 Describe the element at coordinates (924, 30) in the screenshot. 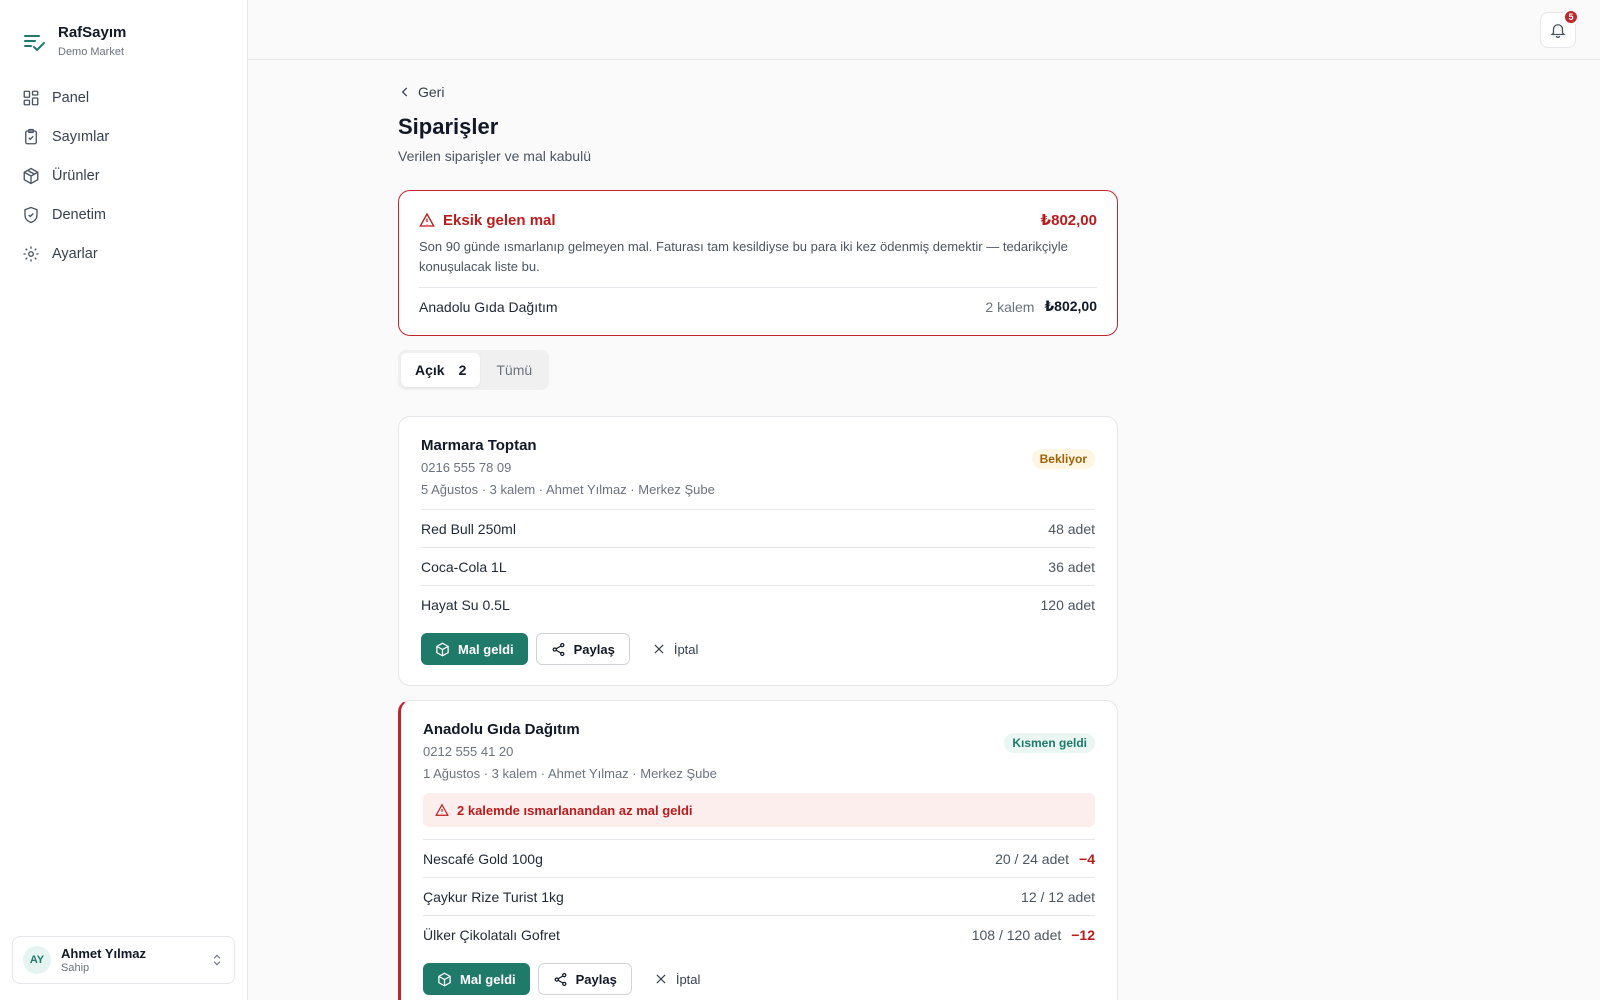

I see `topbar: 5` at that location.